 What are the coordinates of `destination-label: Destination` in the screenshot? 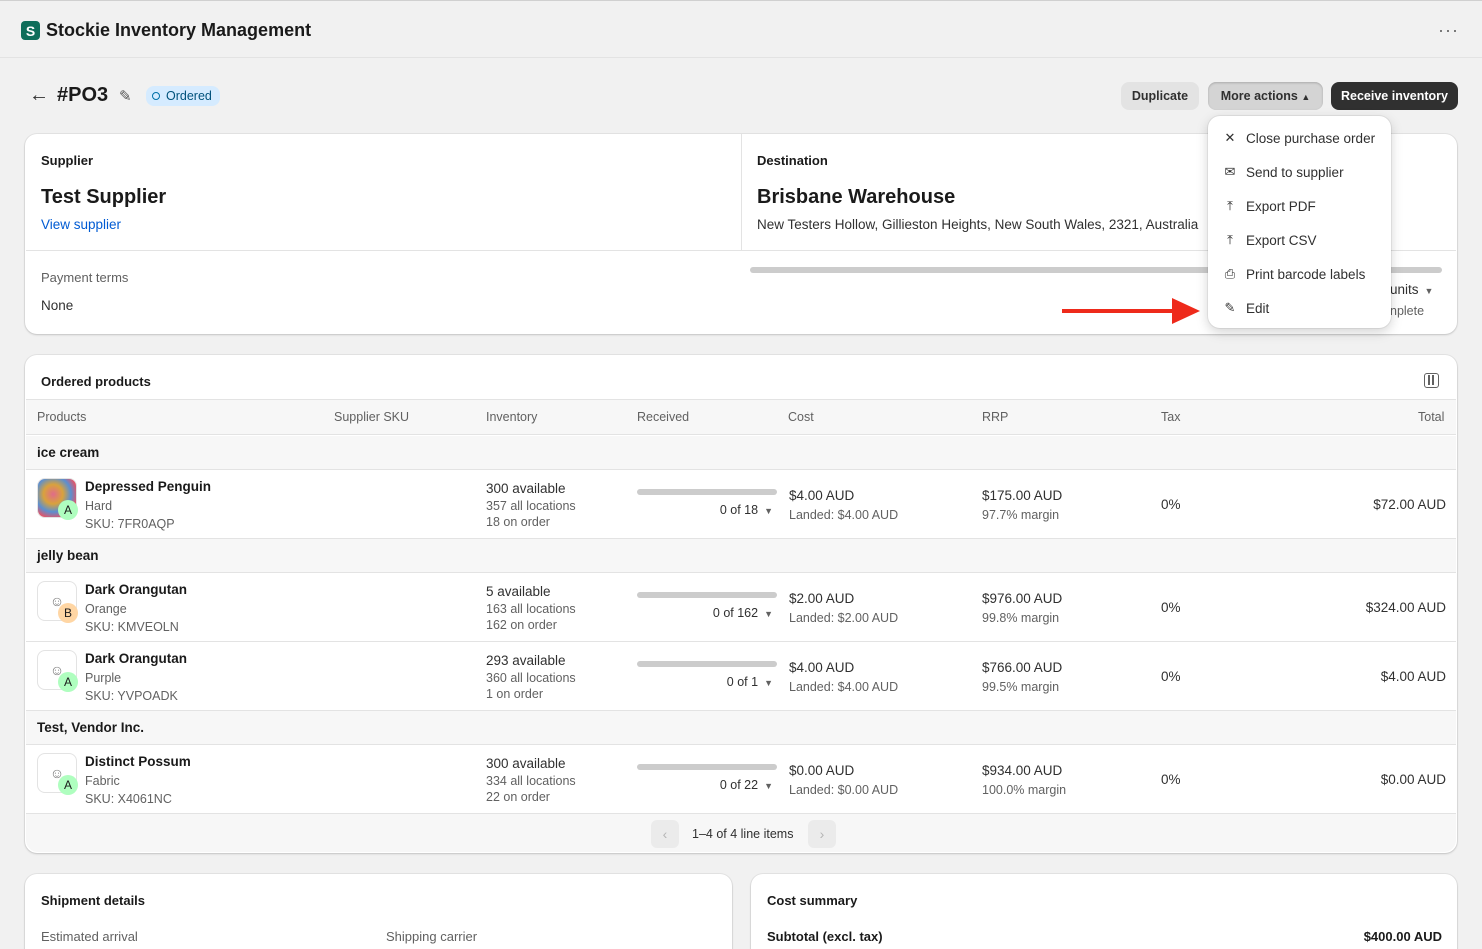 It's located at (792, 160).